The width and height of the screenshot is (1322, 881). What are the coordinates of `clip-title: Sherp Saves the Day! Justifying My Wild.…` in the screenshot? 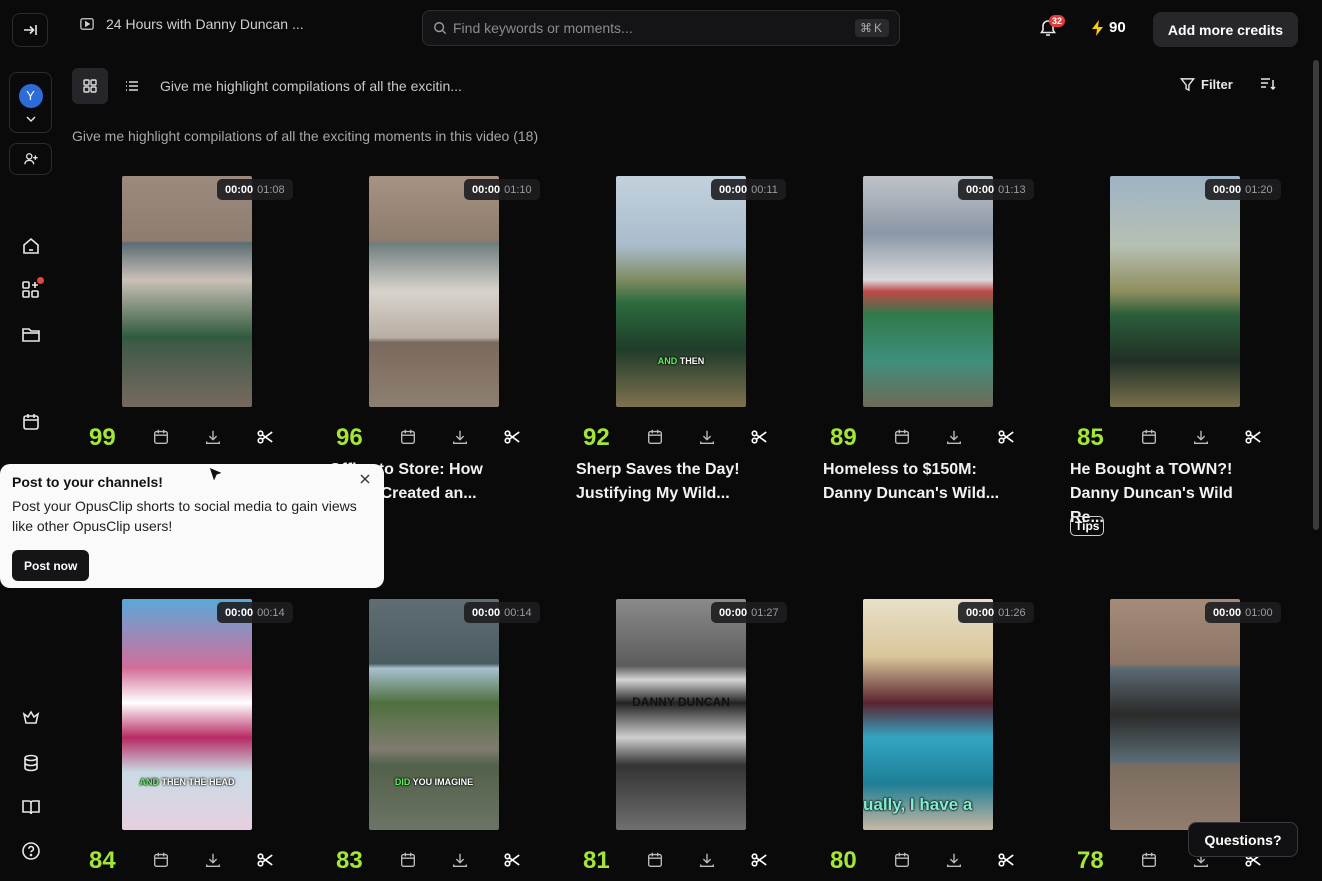 It's located at (676, 482).